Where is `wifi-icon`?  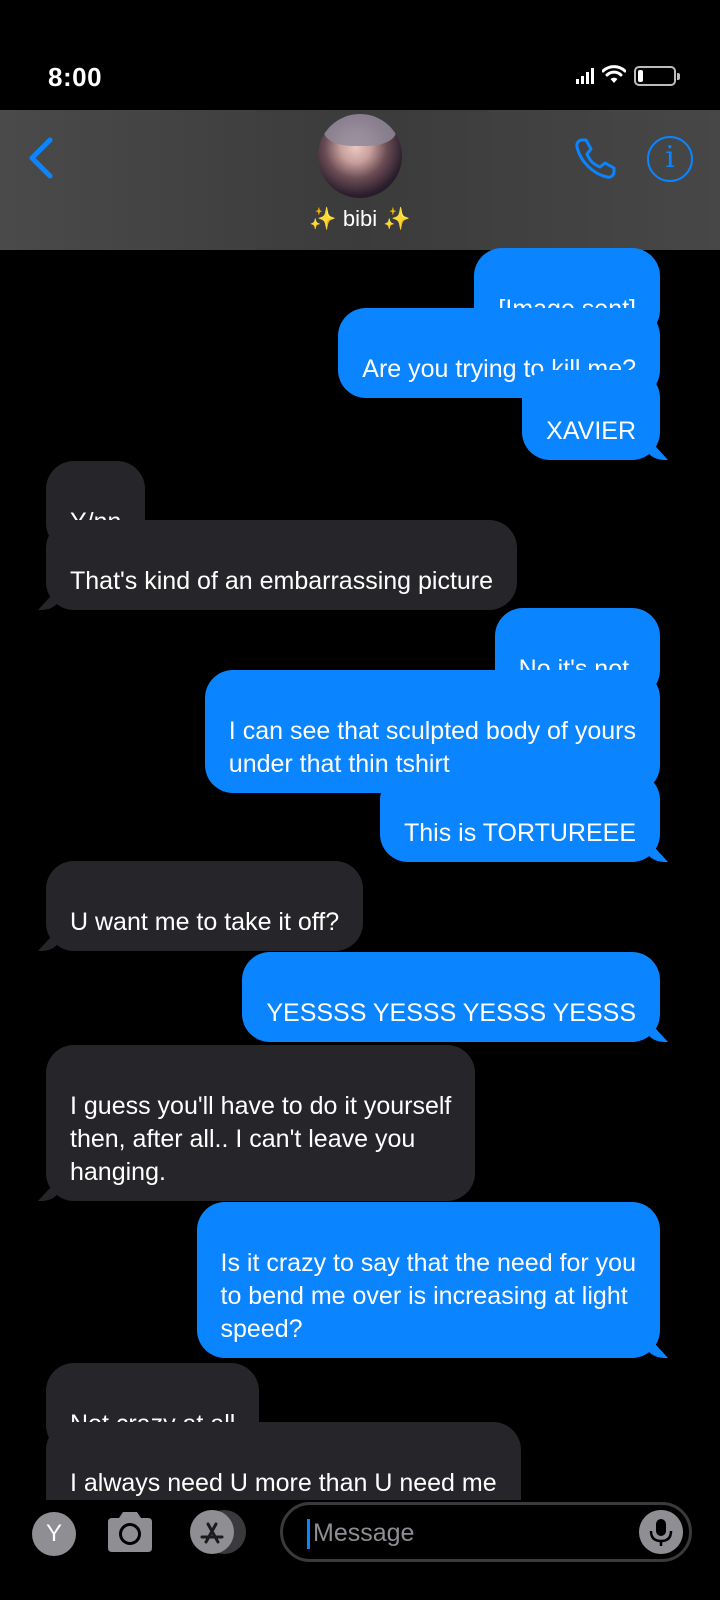
wifi-icon is located at coordinates (614, 74).